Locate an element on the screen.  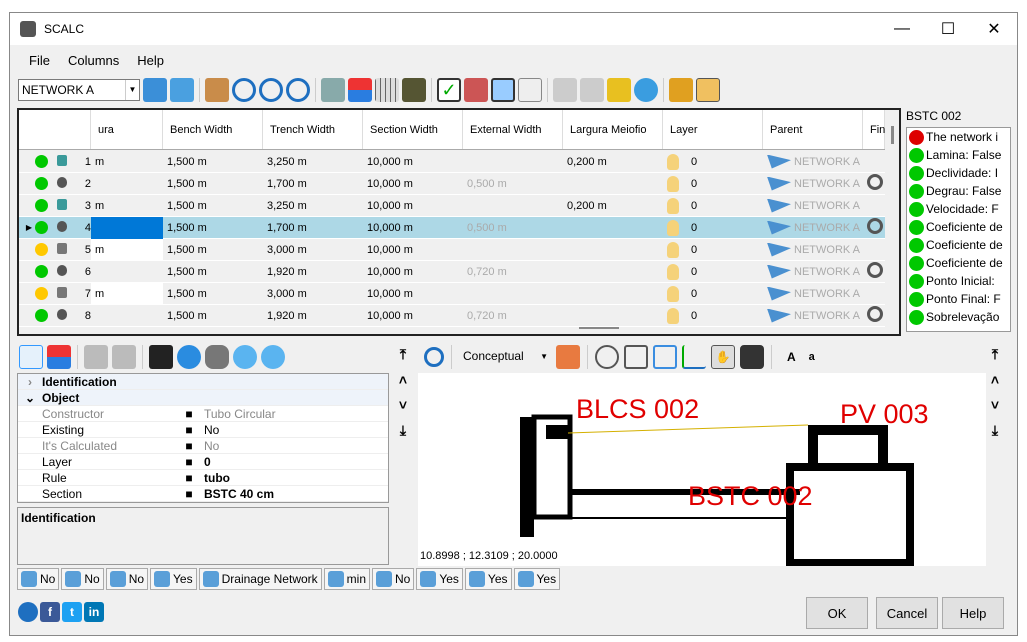
property-value: Tubo Circular is located at coordinates (238, 414).